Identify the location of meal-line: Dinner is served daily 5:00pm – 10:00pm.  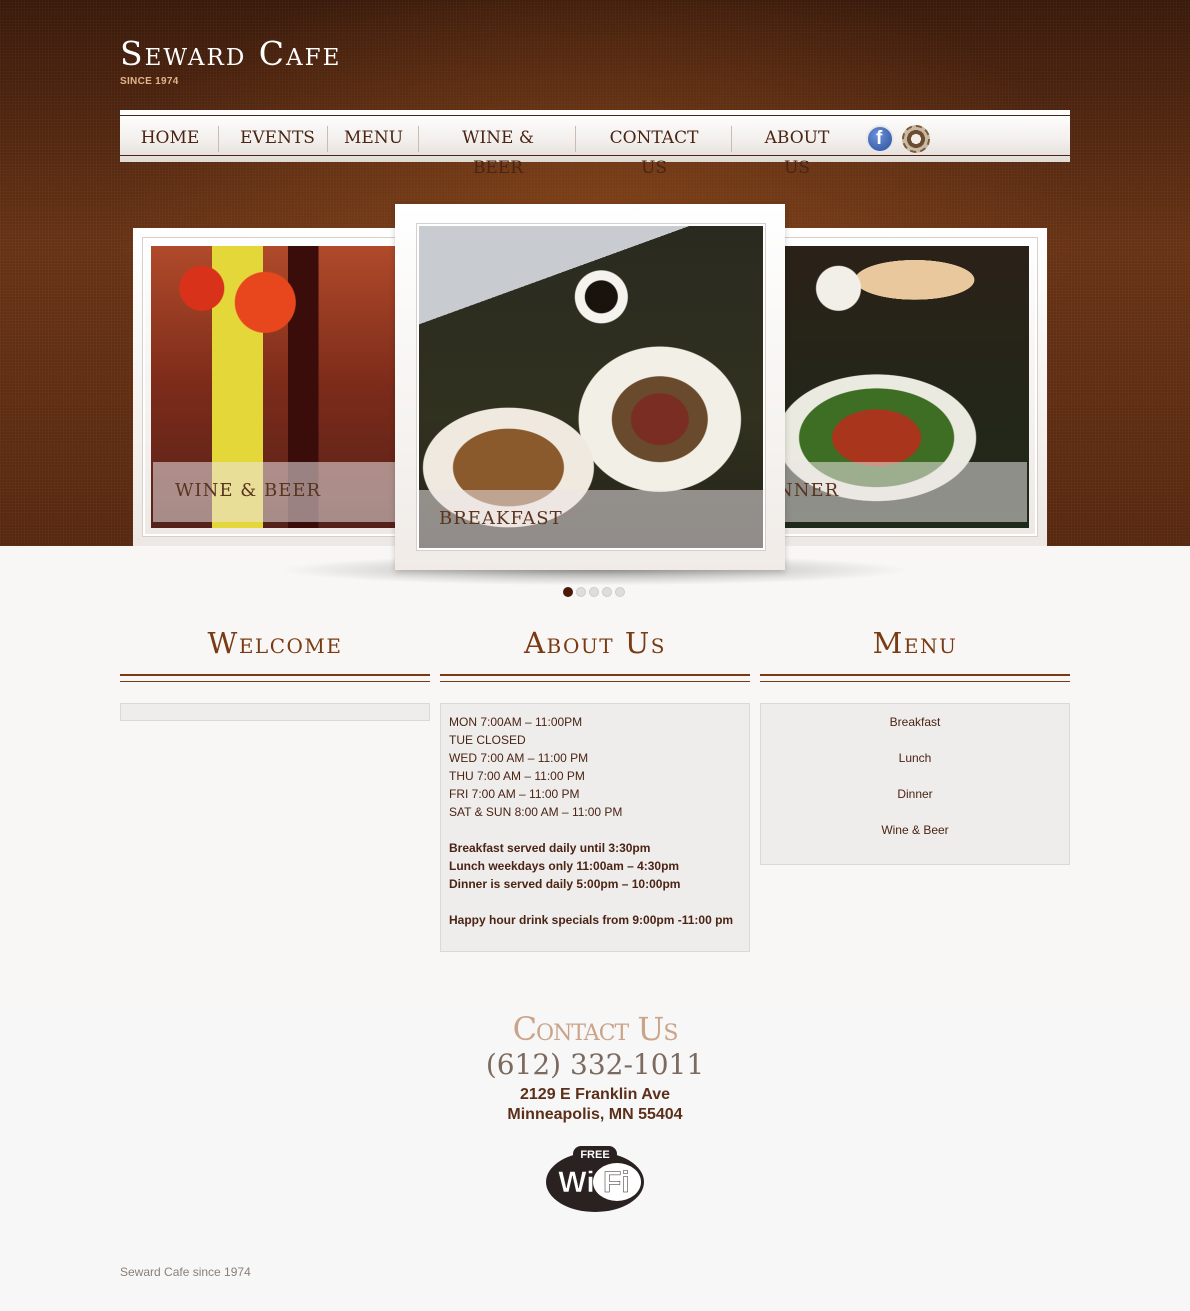
(565, 884).